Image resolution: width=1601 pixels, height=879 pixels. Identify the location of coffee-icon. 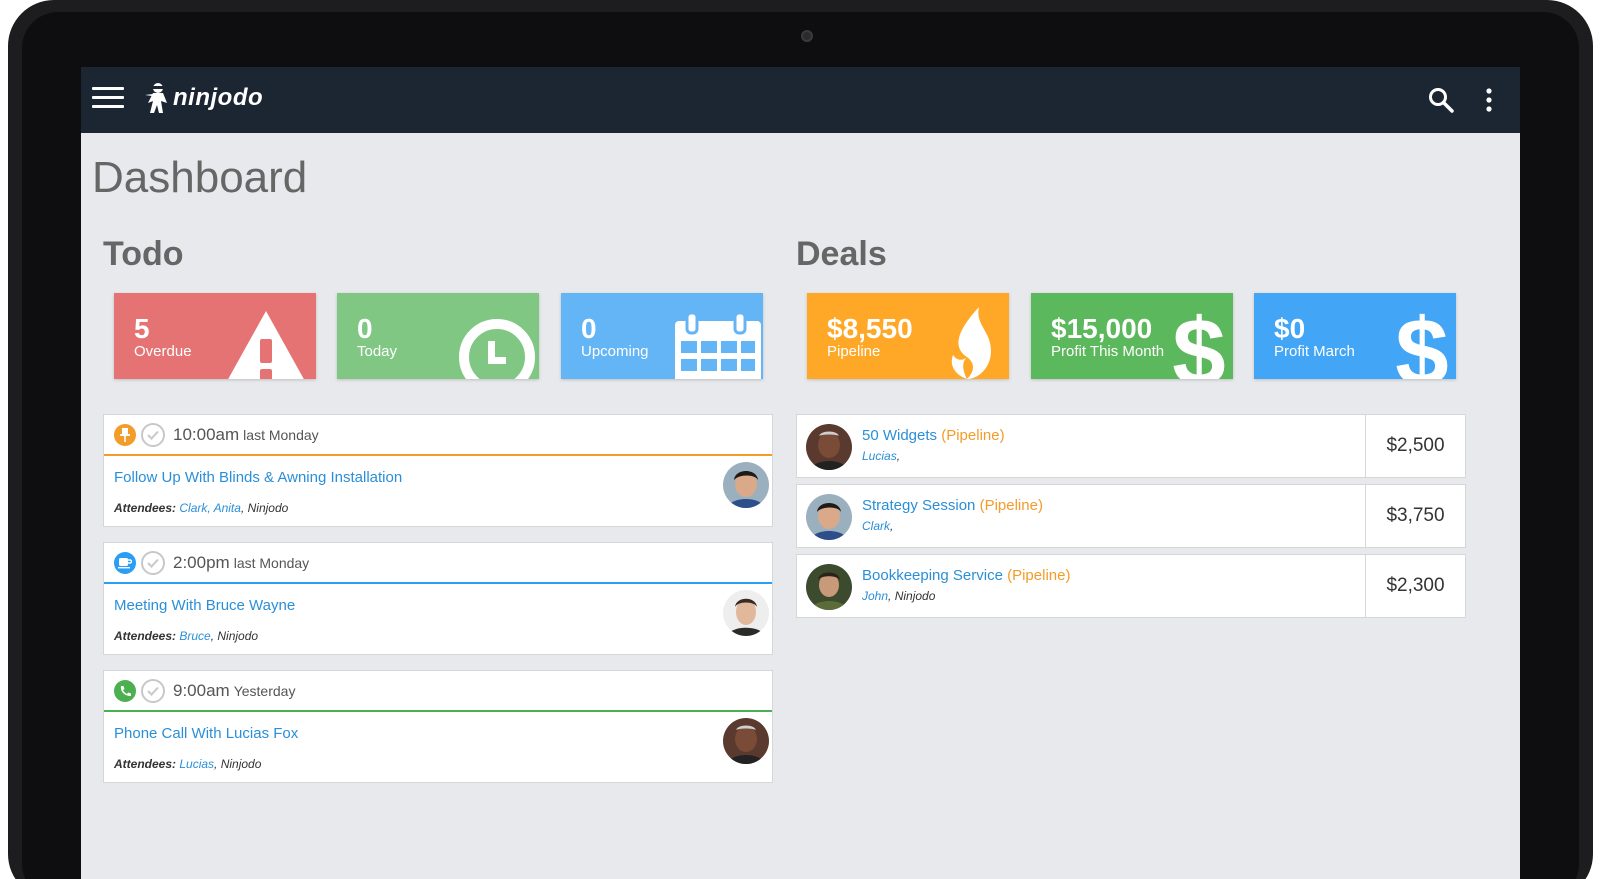
(125, 562).